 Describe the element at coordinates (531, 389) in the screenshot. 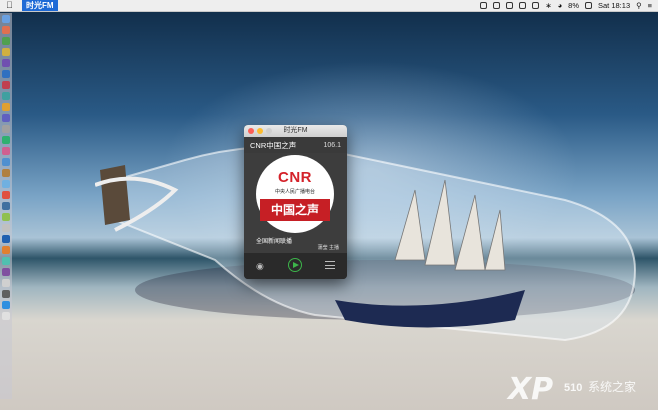

I see `watermark-xp: XP` at that location.